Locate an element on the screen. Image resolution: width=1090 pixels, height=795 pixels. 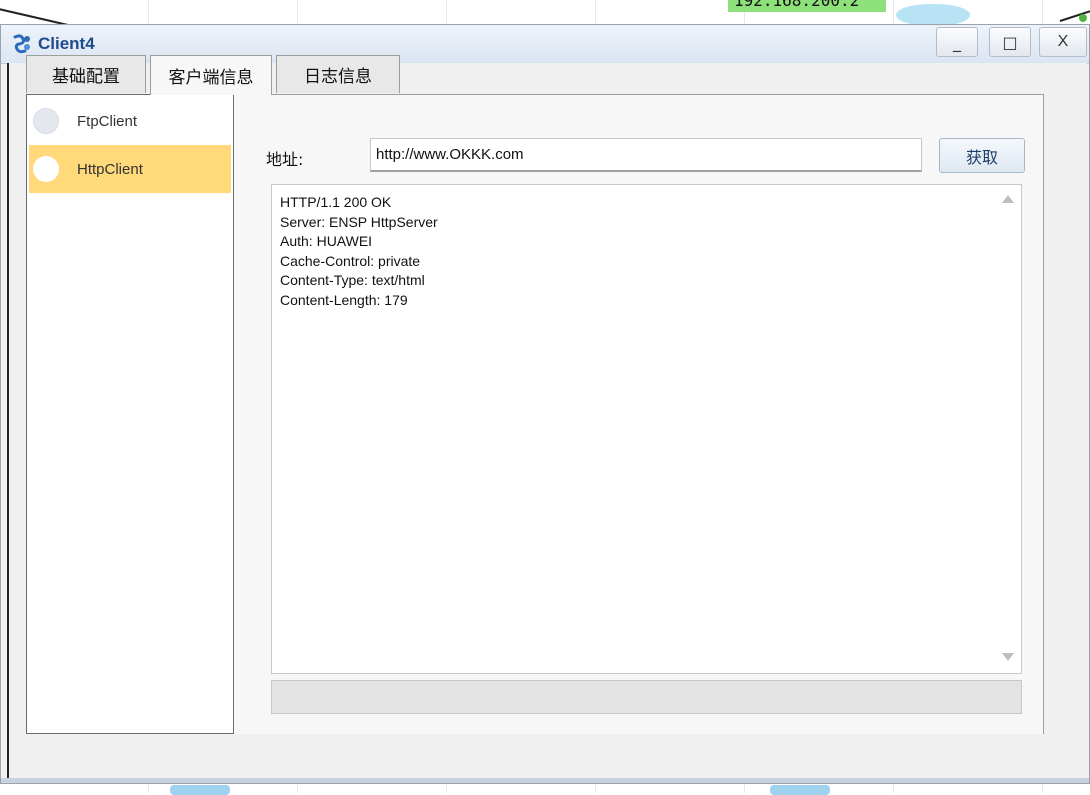
link-status-dot is located at coordinates (1083, 18).